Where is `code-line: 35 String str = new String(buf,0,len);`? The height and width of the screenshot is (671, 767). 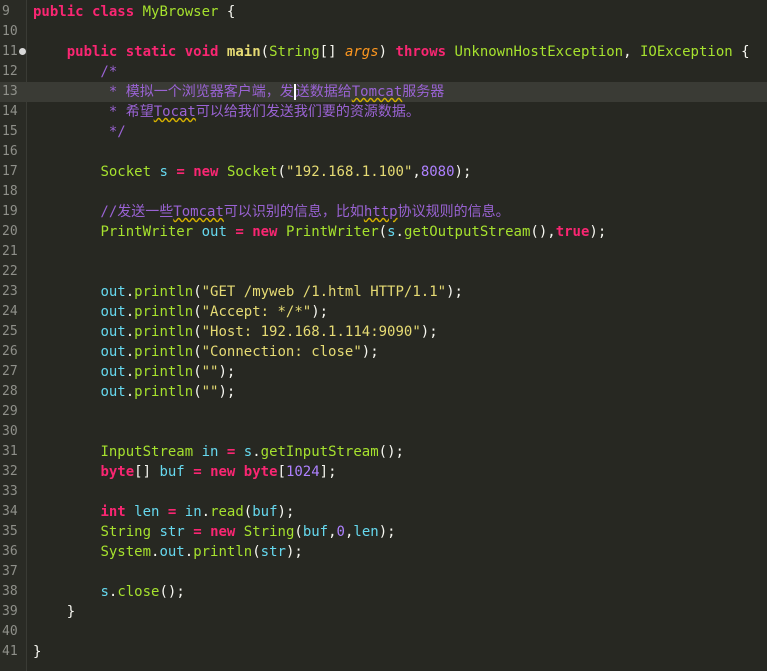 code-line: 35 String str = new String(buf,0,len); is located at coordinates (383, 532).